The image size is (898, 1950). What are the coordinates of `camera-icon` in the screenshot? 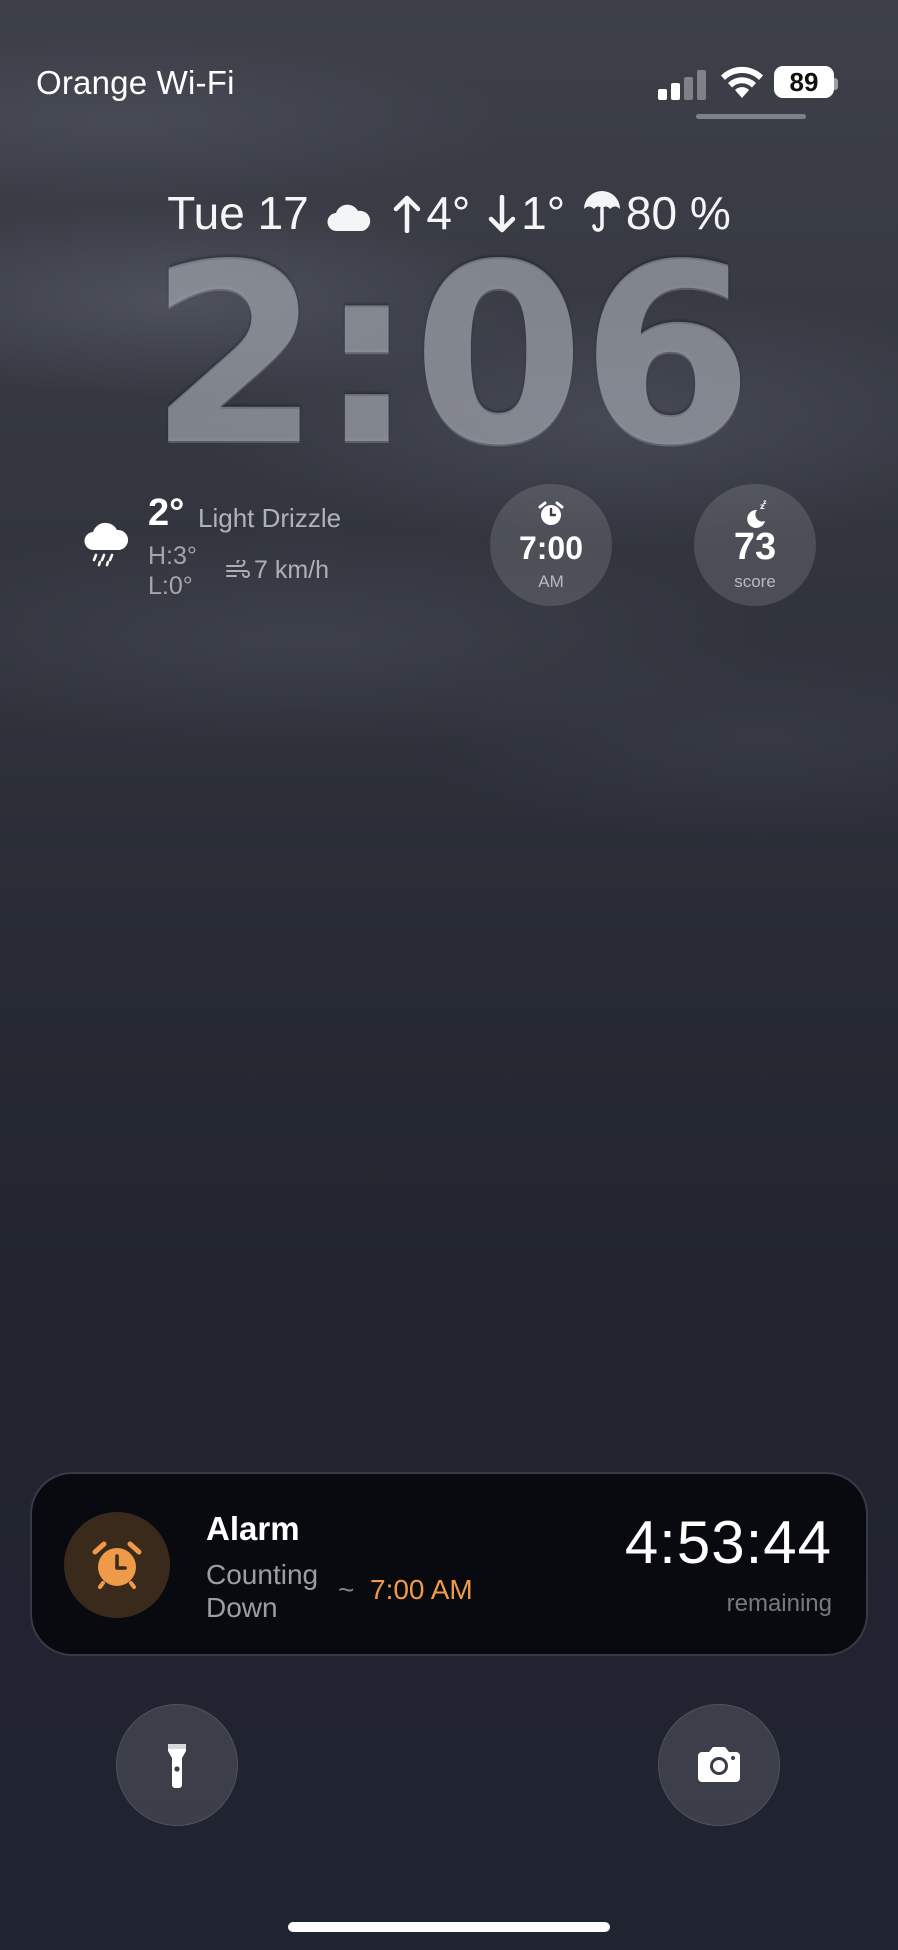 It's located at (719, 1764).